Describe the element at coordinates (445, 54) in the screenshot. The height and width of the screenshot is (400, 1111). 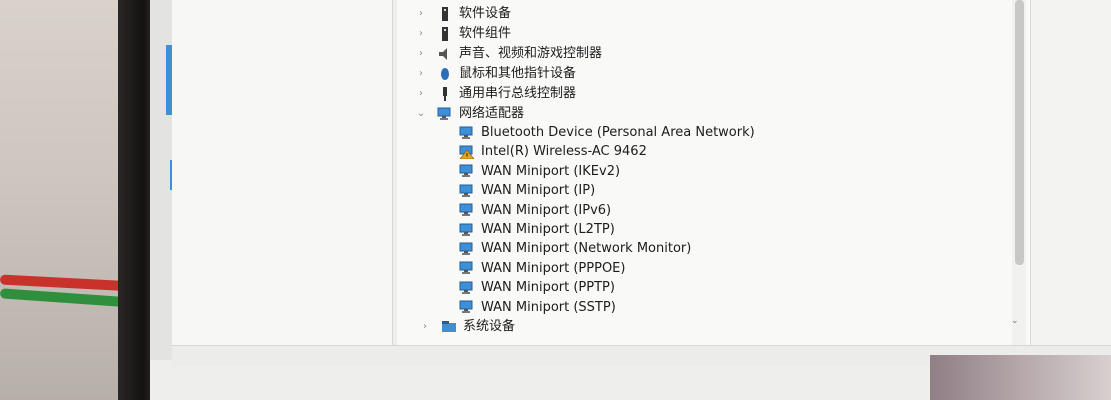
I see `speaker-icon` at that location.